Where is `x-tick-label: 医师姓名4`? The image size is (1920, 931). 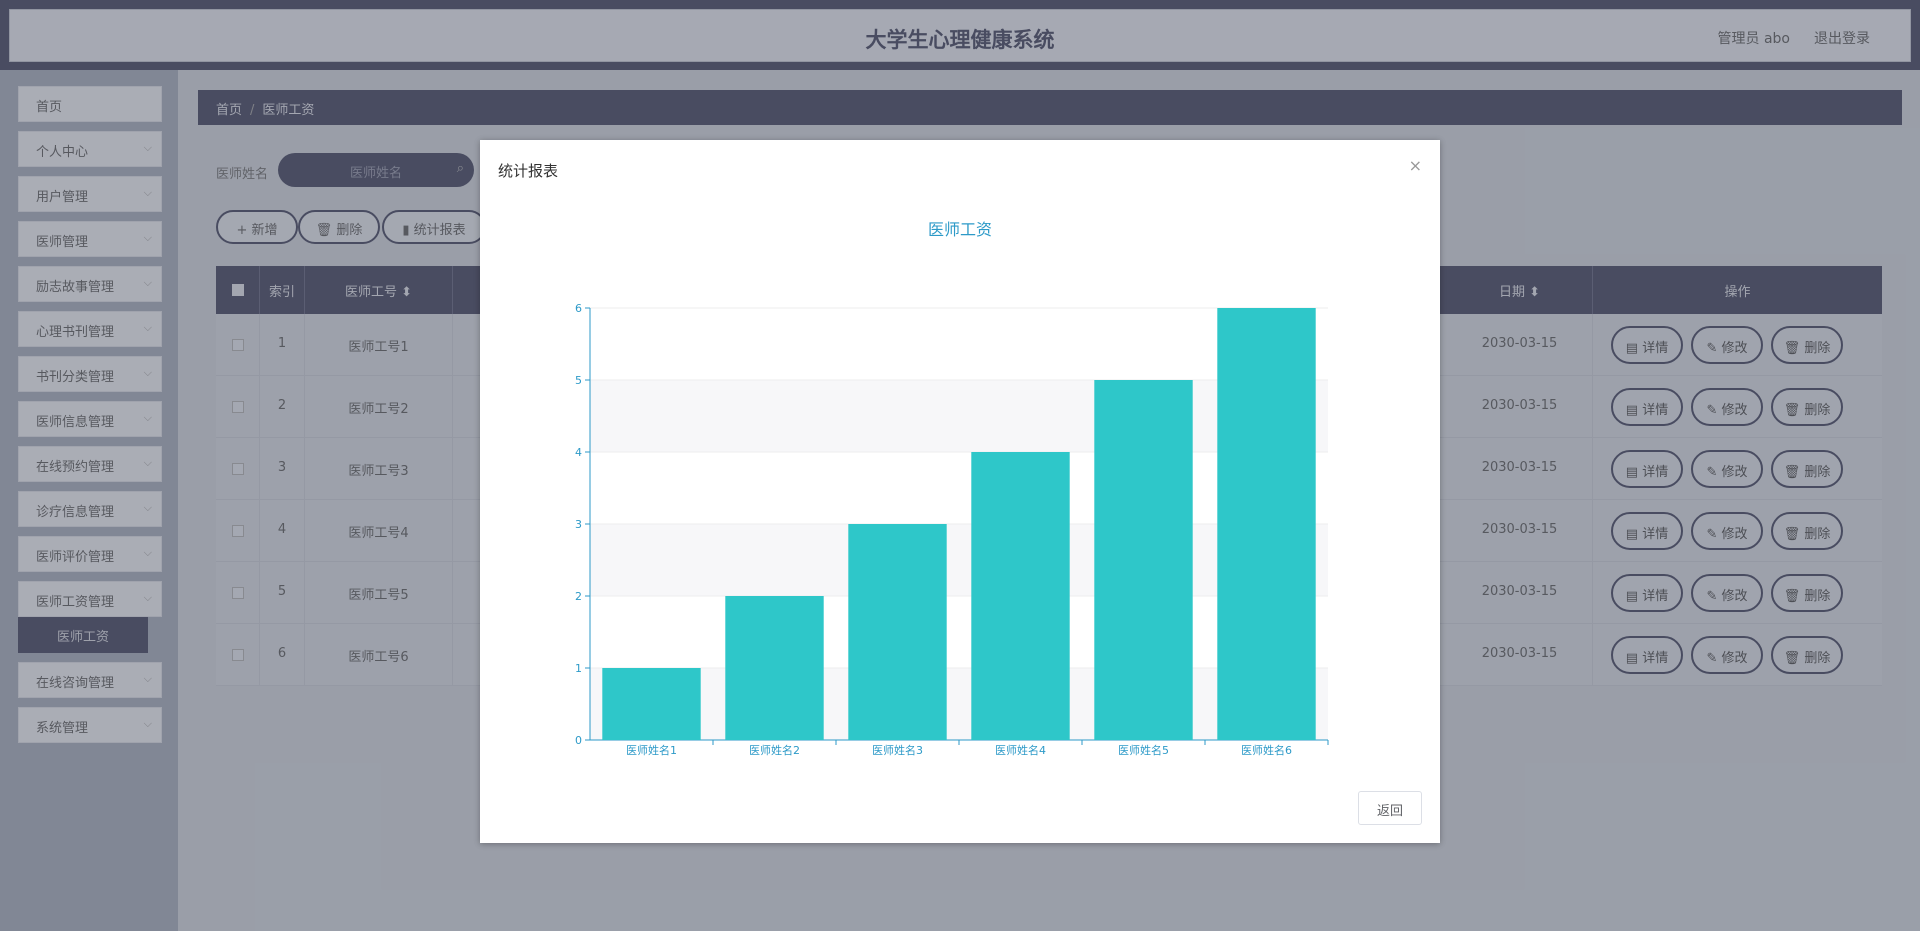
x-tick-label: 医师姓名4 is located at coordinates (1020, 750).